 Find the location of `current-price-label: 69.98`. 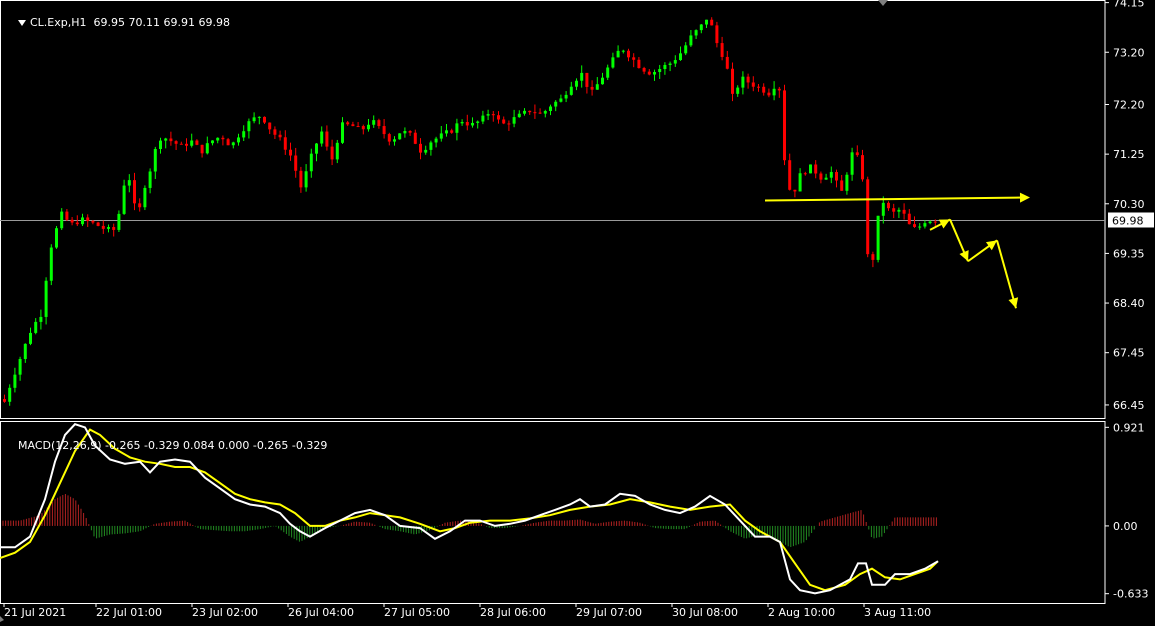

current-price-label: 69.98 is located at coordinates (1128, 220).